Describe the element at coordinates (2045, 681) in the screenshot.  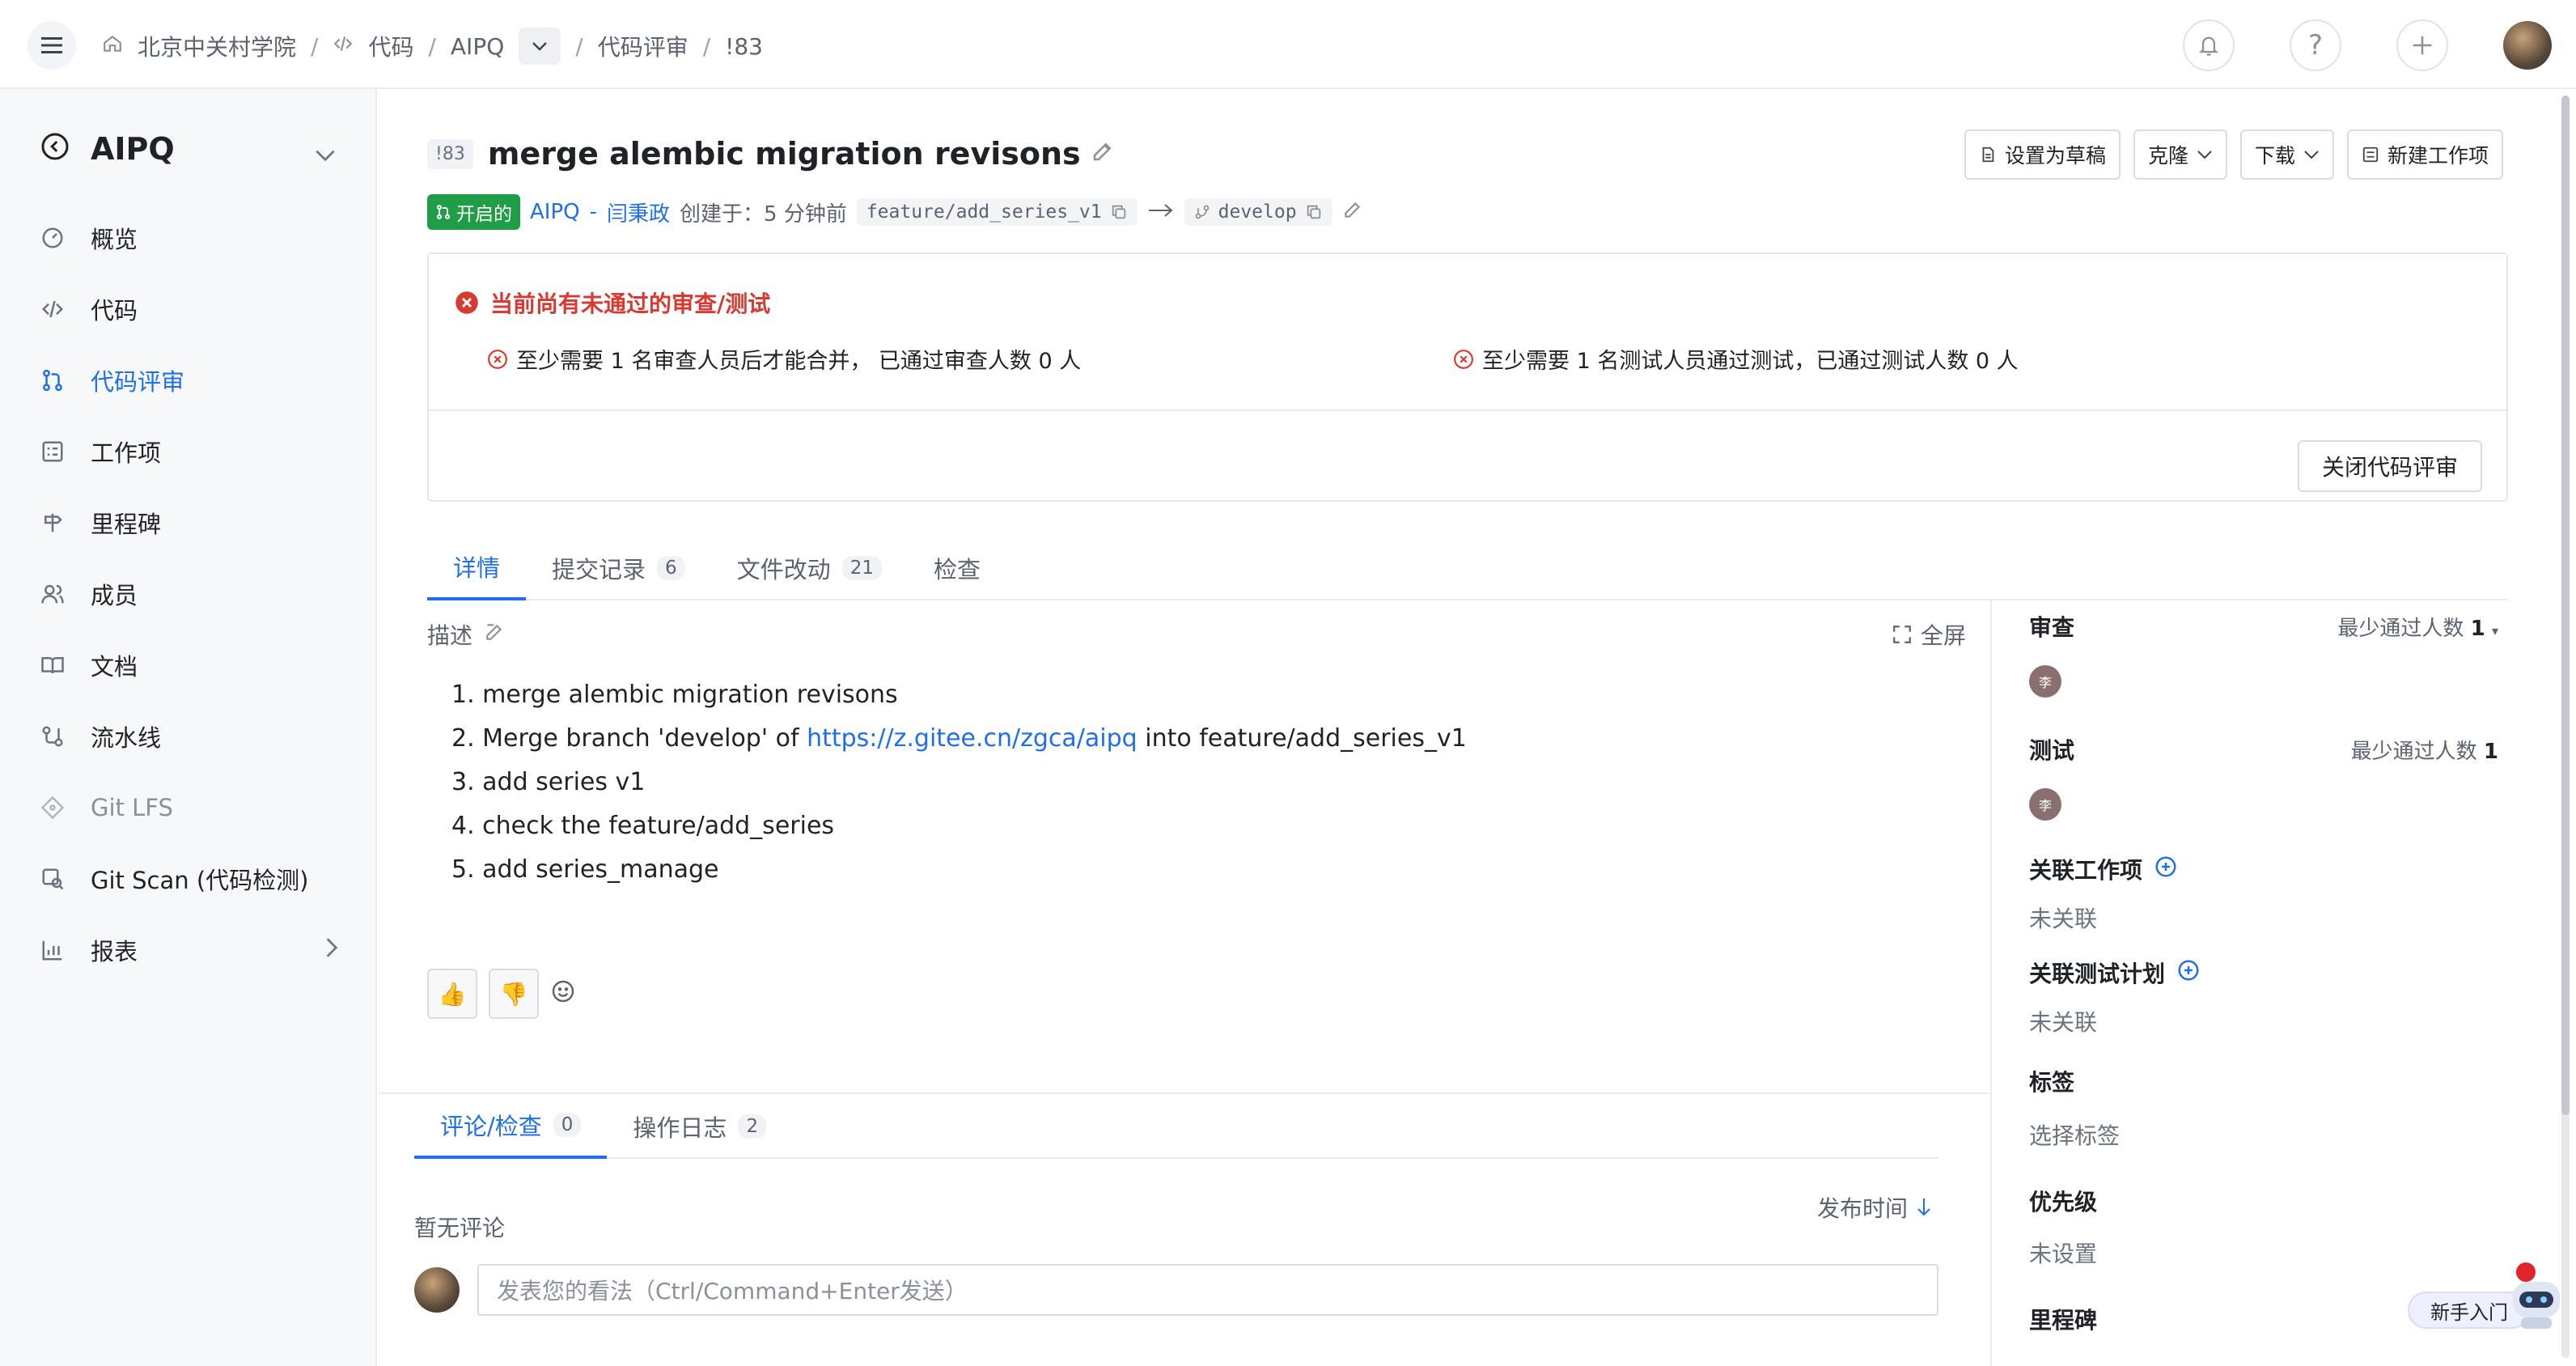
I see `reviewer-avatar: 李` at that location.